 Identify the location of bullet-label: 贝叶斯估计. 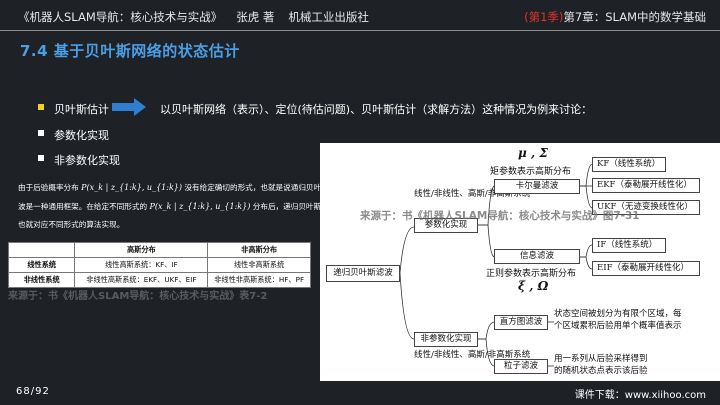
(81, 109).